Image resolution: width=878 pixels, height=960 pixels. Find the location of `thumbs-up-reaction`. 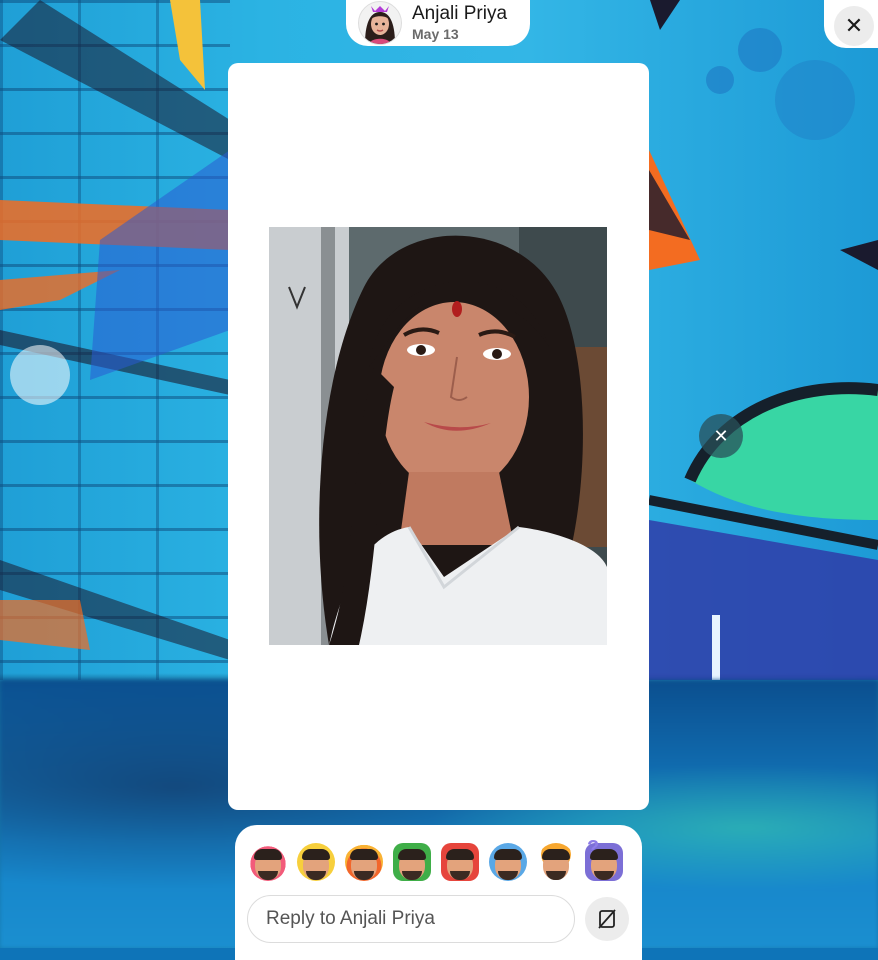

thumbs-up-reaction is located at coordinates (412, 862).